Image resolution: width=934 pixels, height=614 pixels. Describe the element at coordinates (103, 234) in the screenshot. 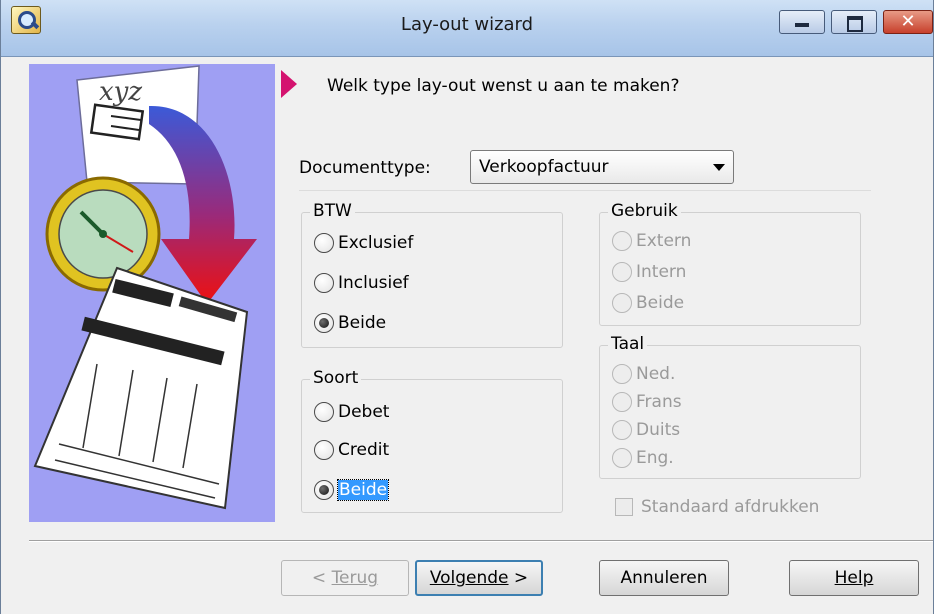

I see `clock-icon` at that location.